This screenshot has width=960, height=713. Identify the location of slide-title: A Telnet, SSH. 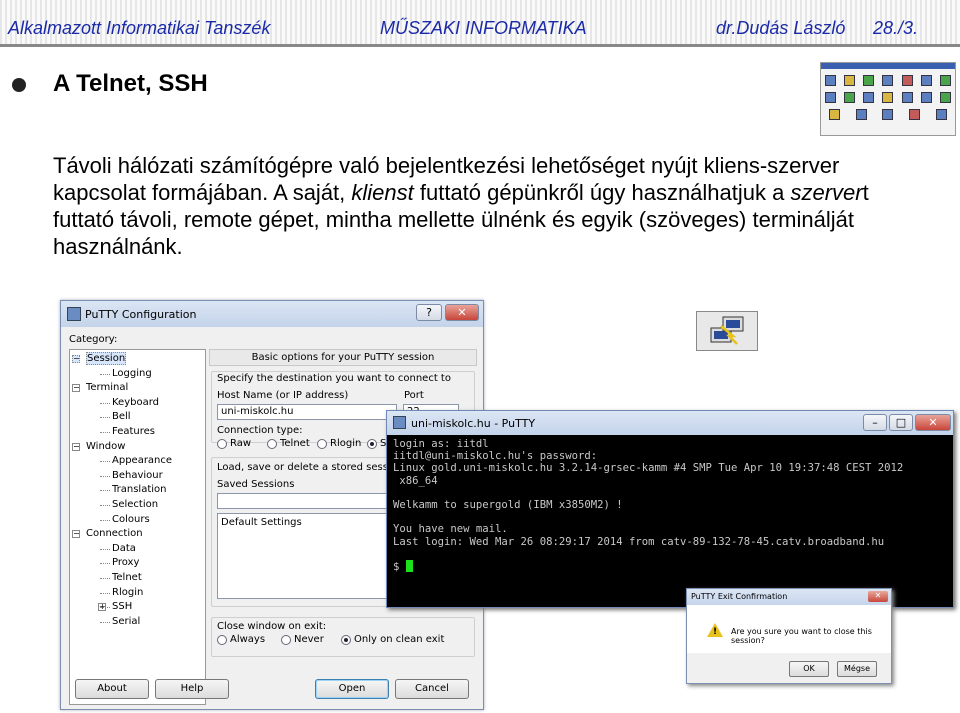
(130, 83).